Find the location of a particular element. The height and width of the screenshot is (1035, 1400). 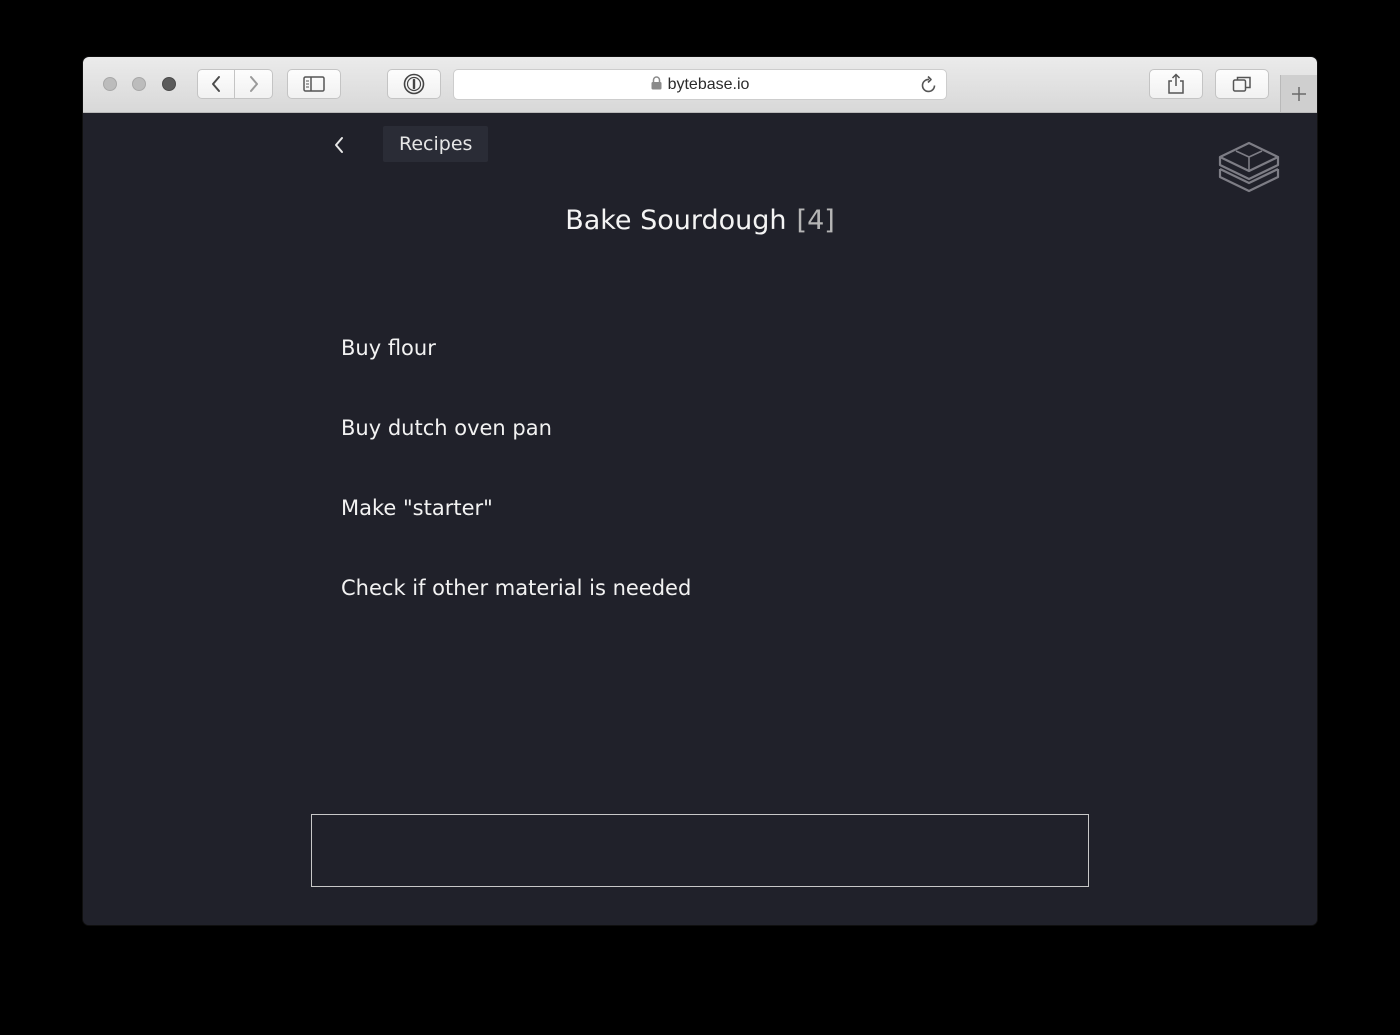

share-button is located at coordinates (1176, 84).